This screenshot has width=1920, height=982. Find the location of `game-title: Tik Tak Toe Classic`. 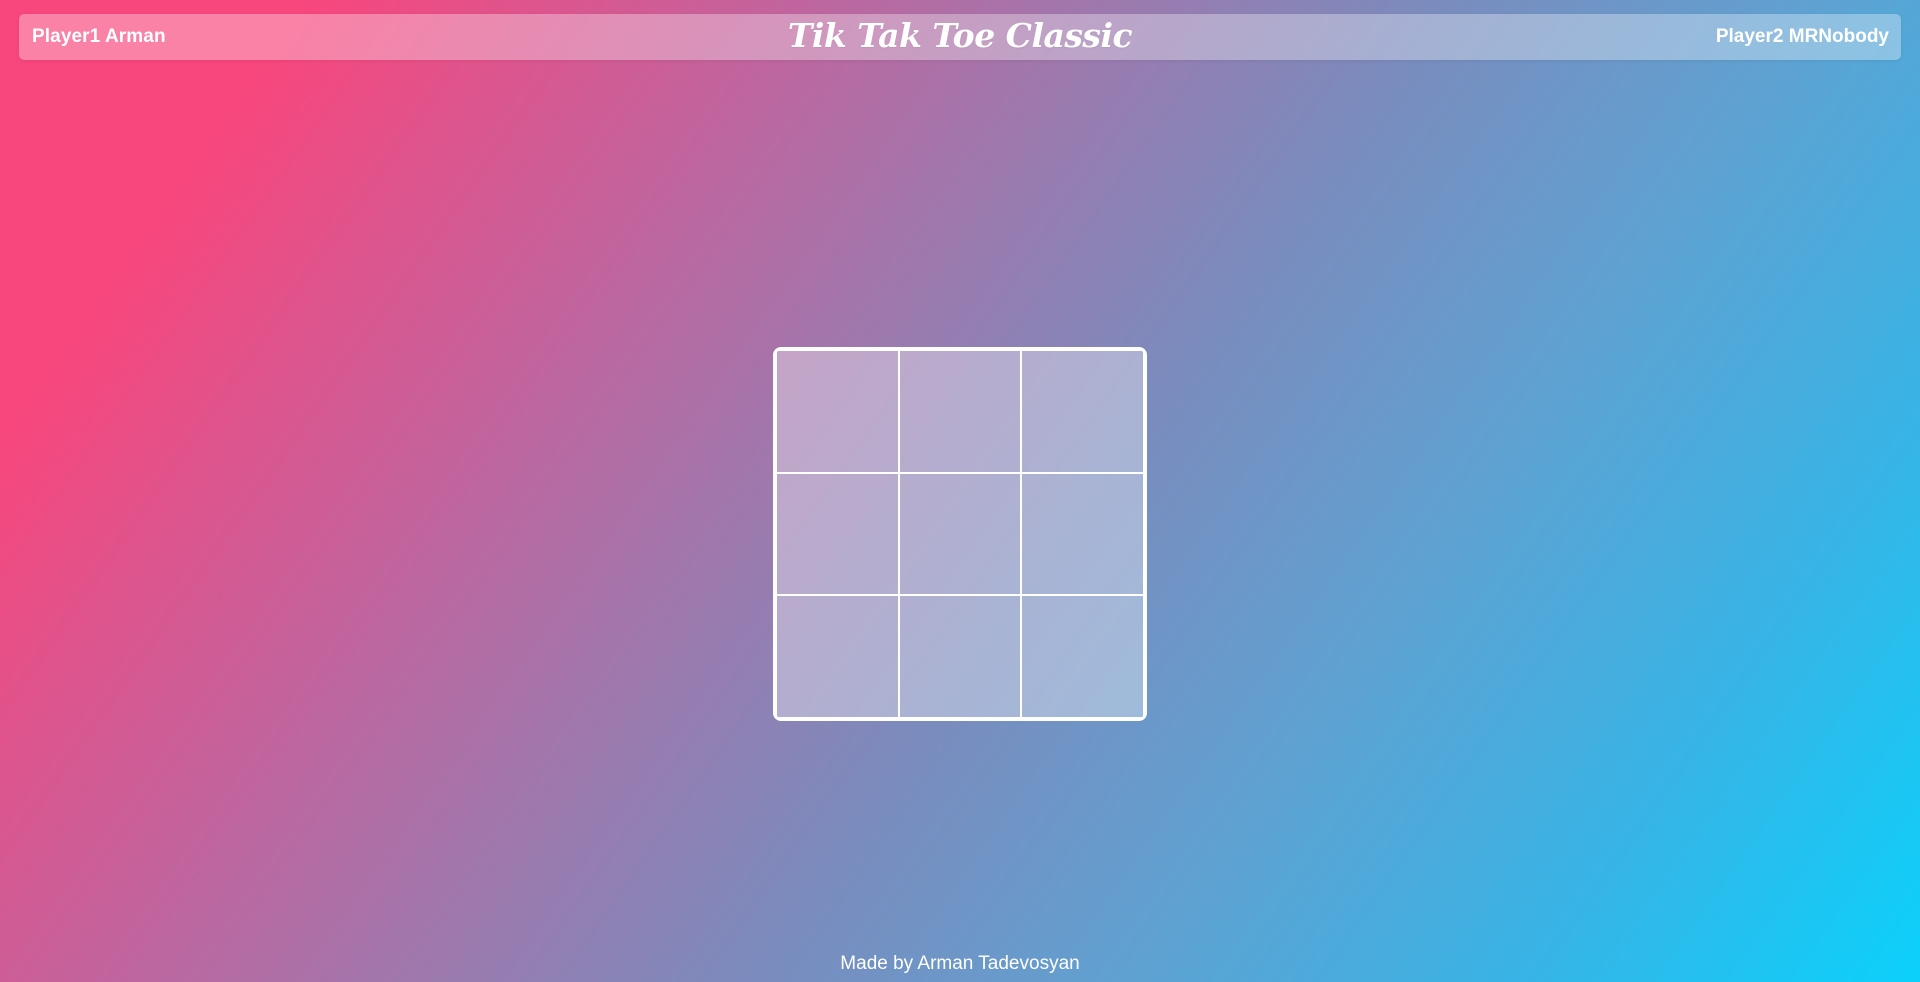

game-title: Tik Tak Toe Classic is located at coordinates (960, 35).